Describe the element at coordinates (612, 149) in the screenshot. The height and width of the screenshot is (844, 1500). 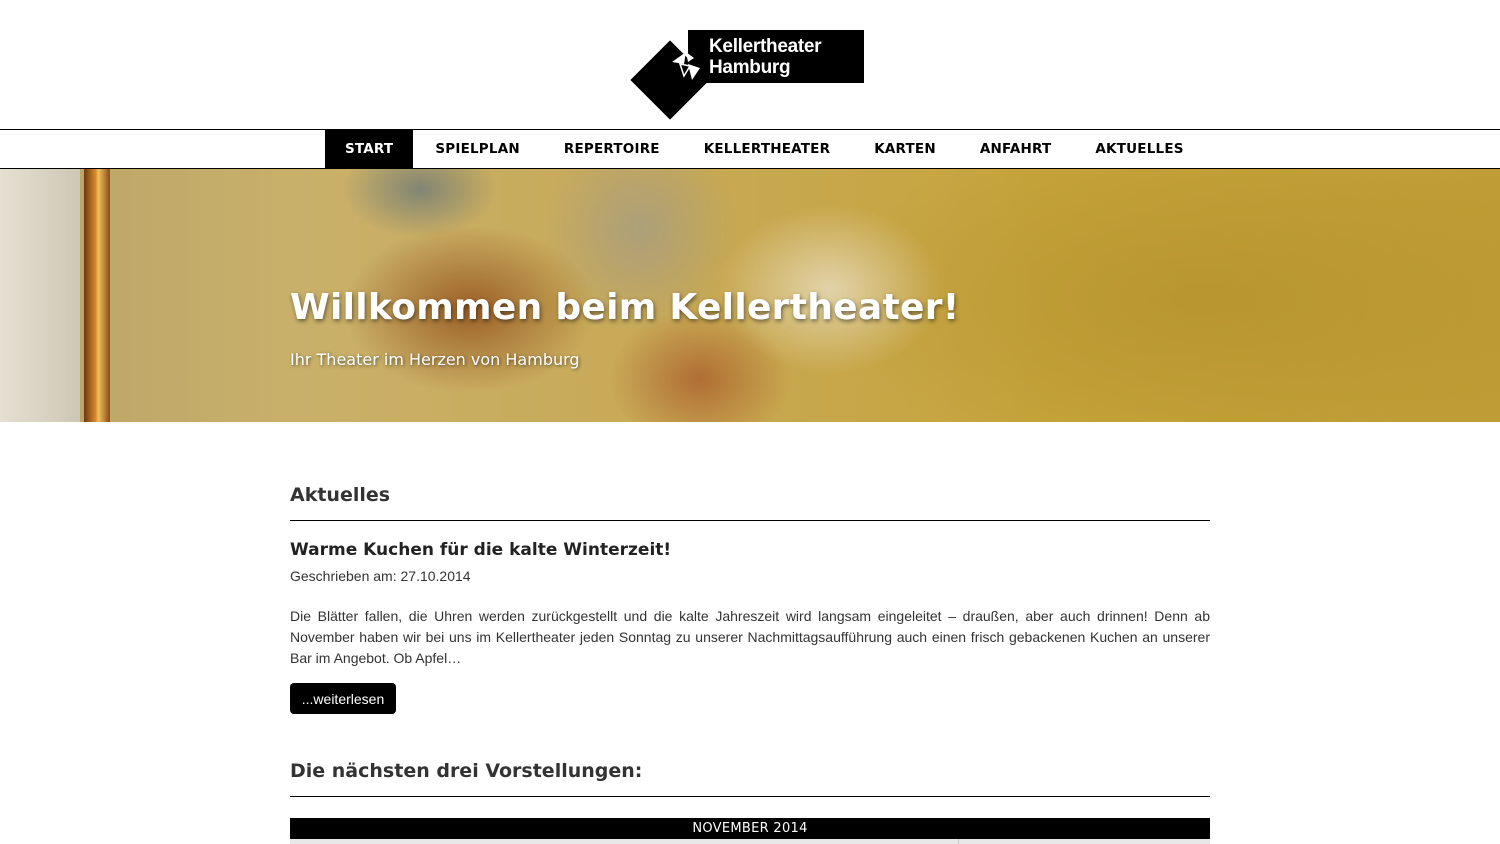
I see `nav-item-repertoire: REPERTOIRE` at that location.